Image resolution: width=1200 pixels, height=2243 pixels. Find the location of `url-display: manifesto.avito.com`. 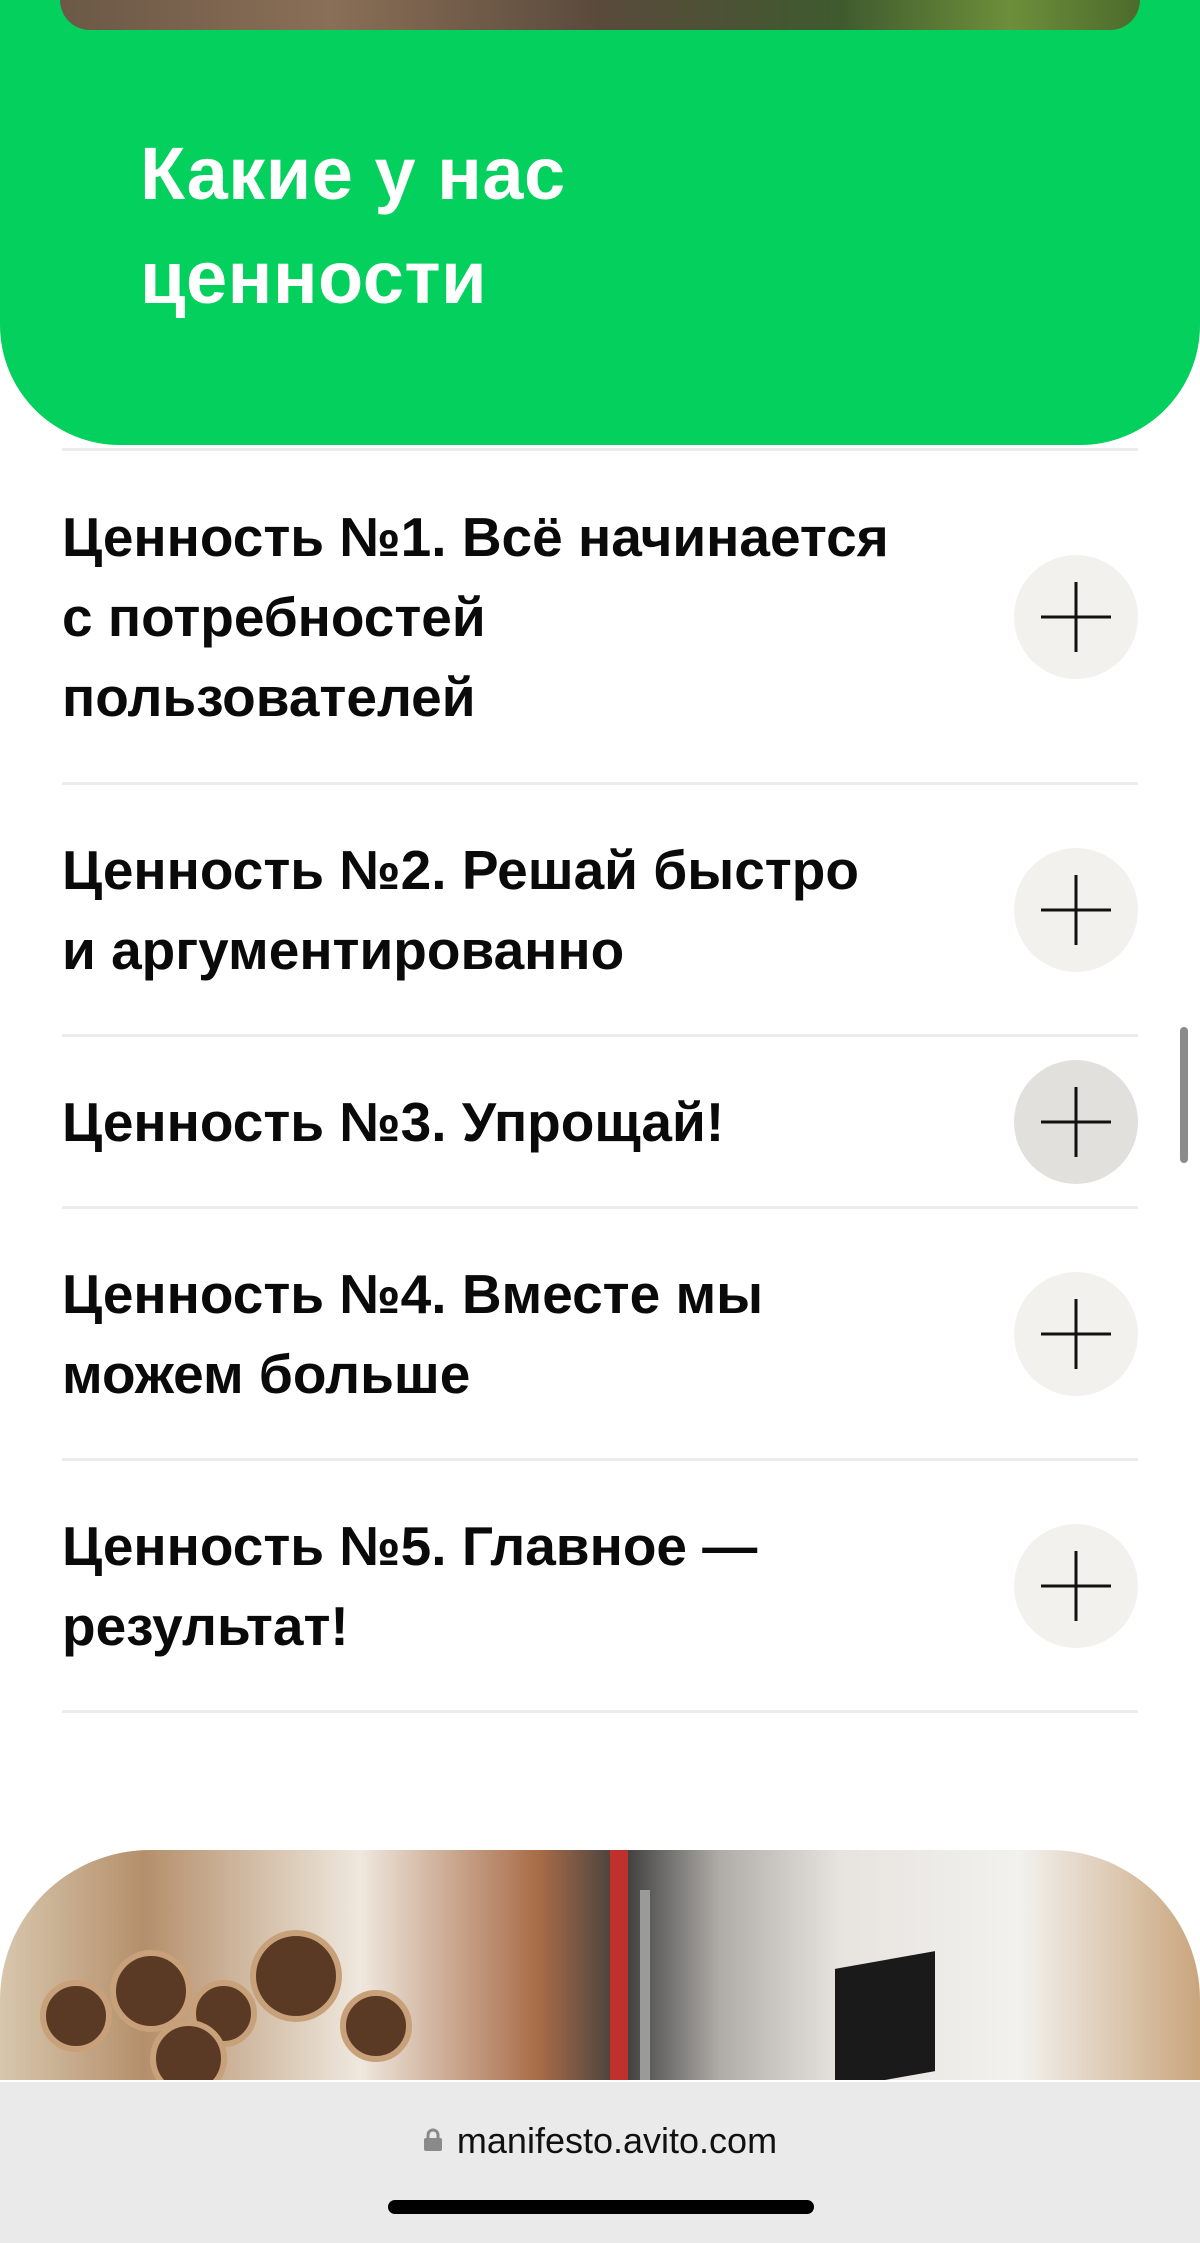

url-display: manifesto.avito.com is located at coordinates (600, 2141).